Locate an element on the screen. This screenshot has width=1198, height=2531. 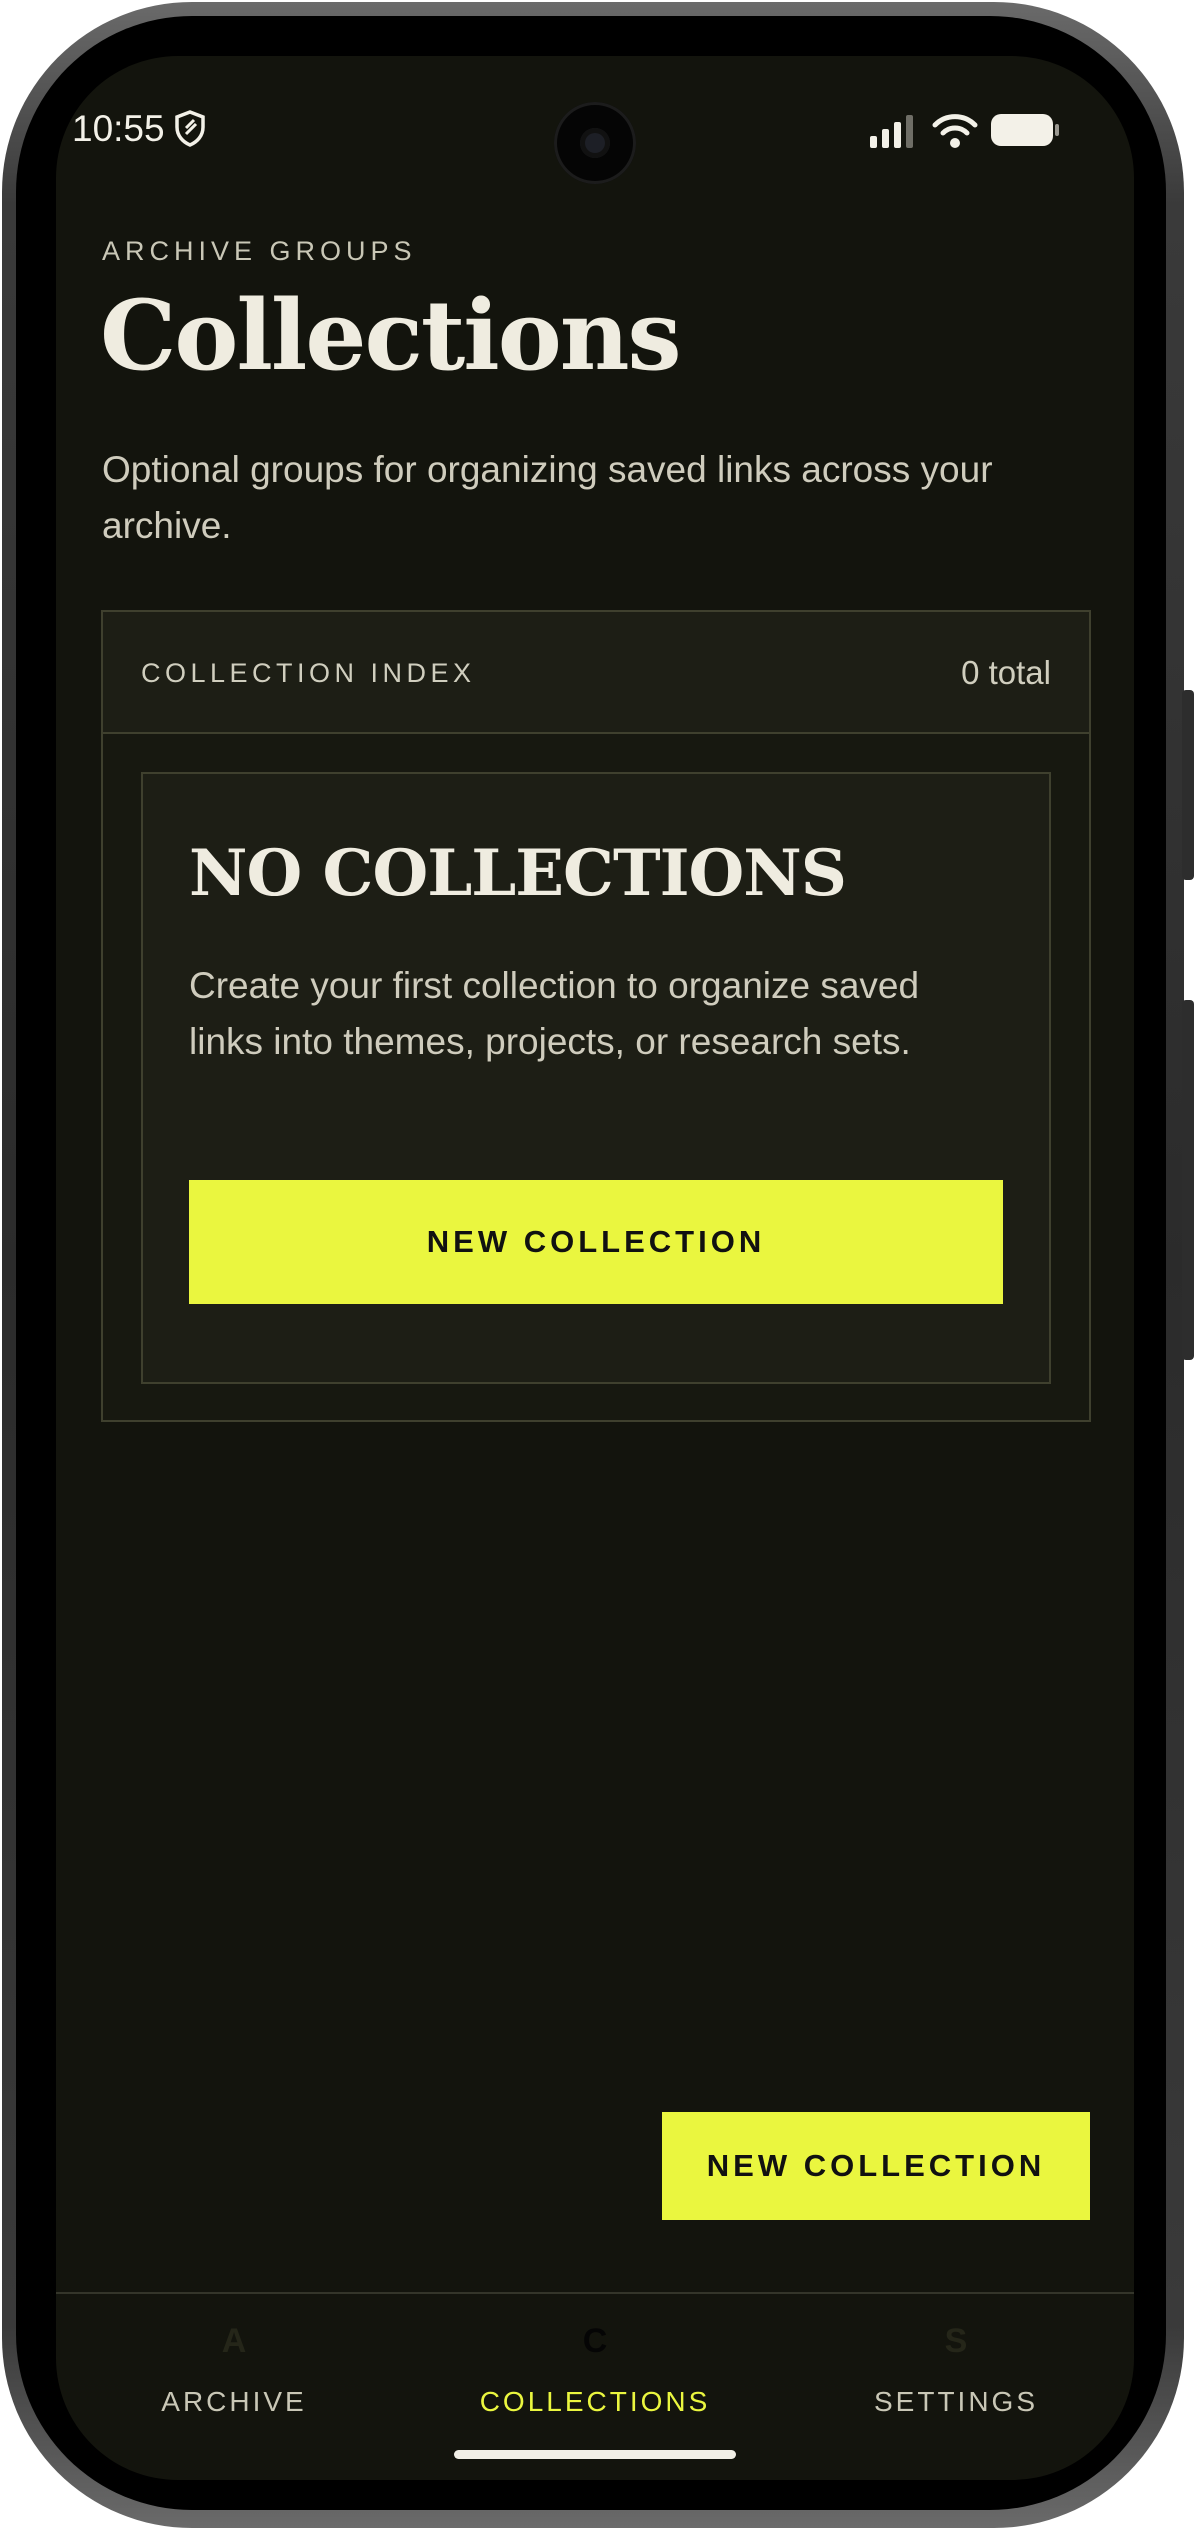
collection-count: 0 total is located at coordinates (1006, 672).